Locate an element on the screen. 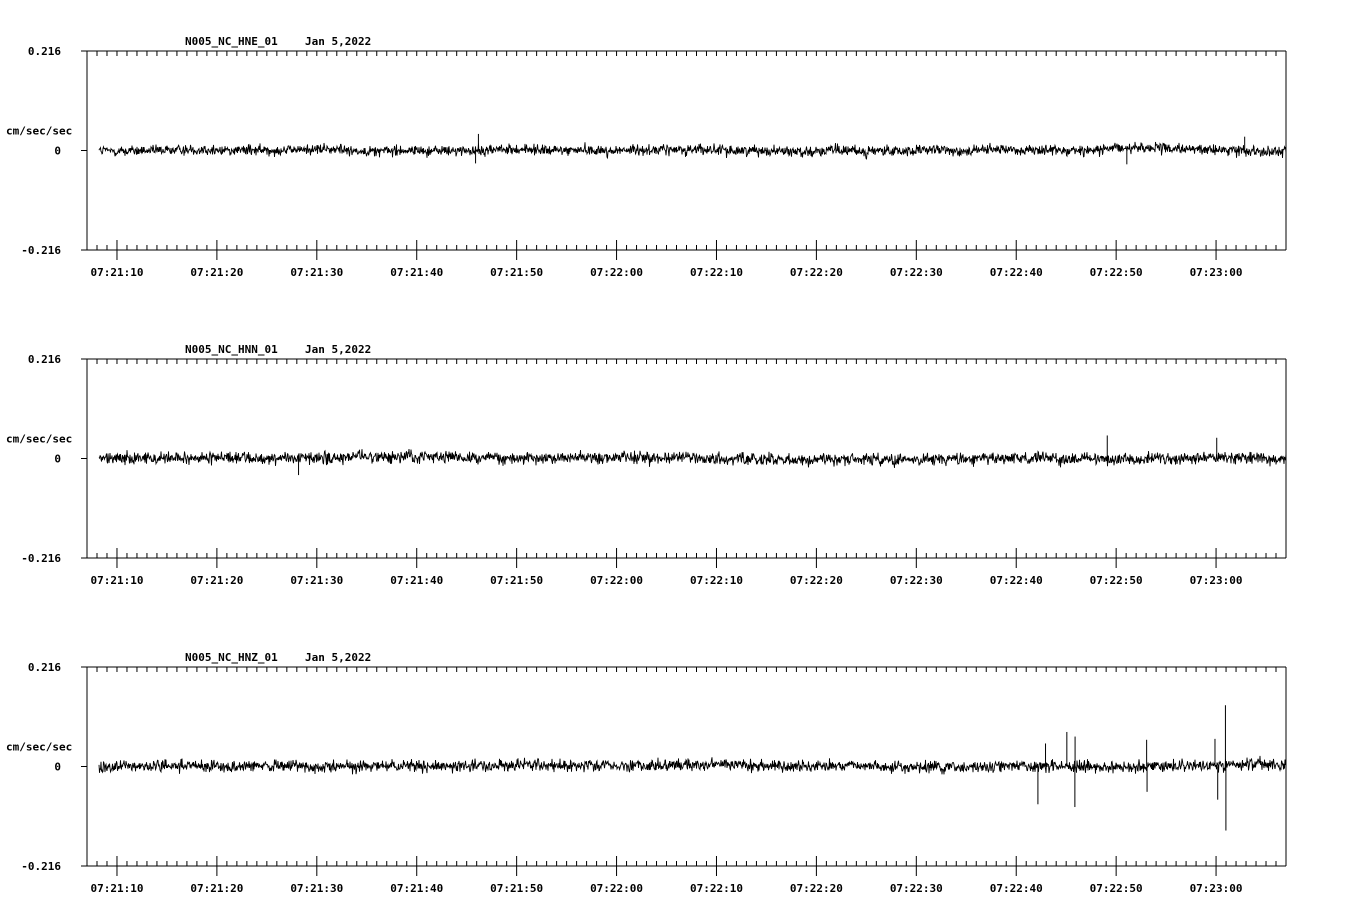  chart-title: N005_NC_HNN_01 is located at coordinates (231, 349).